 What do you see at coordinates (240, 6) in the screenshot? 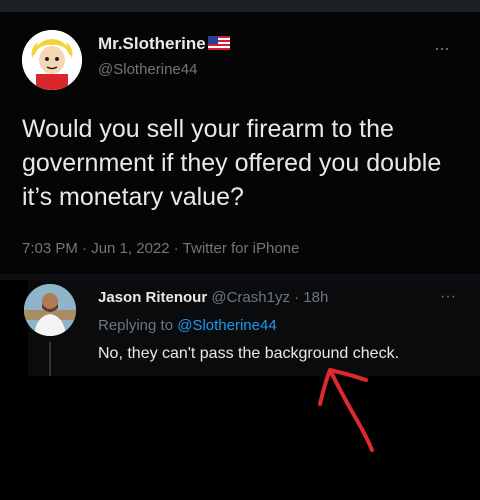
I see `top-bar` at bounding box center [240, 6].